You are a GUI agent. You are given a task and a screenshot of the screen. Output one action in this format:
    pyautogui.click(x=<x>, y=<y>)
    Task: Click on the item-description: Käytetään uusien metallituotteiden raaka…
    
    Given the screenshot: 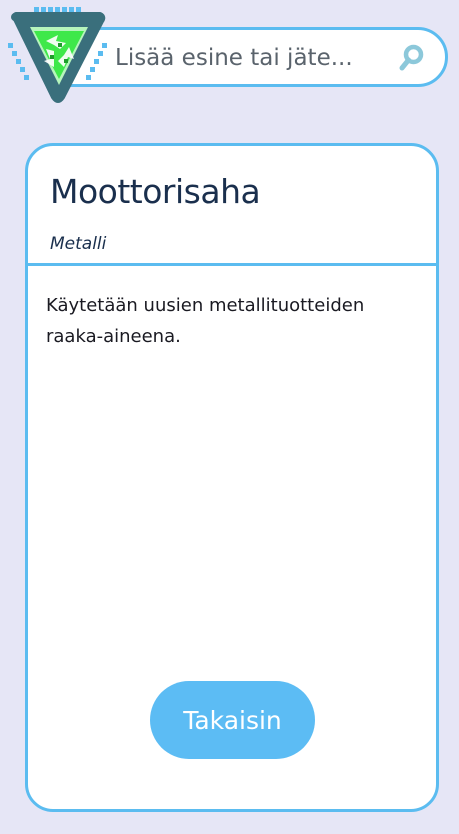 What is the action you would take?
    pyautogui.click(x=205, y=321)
    